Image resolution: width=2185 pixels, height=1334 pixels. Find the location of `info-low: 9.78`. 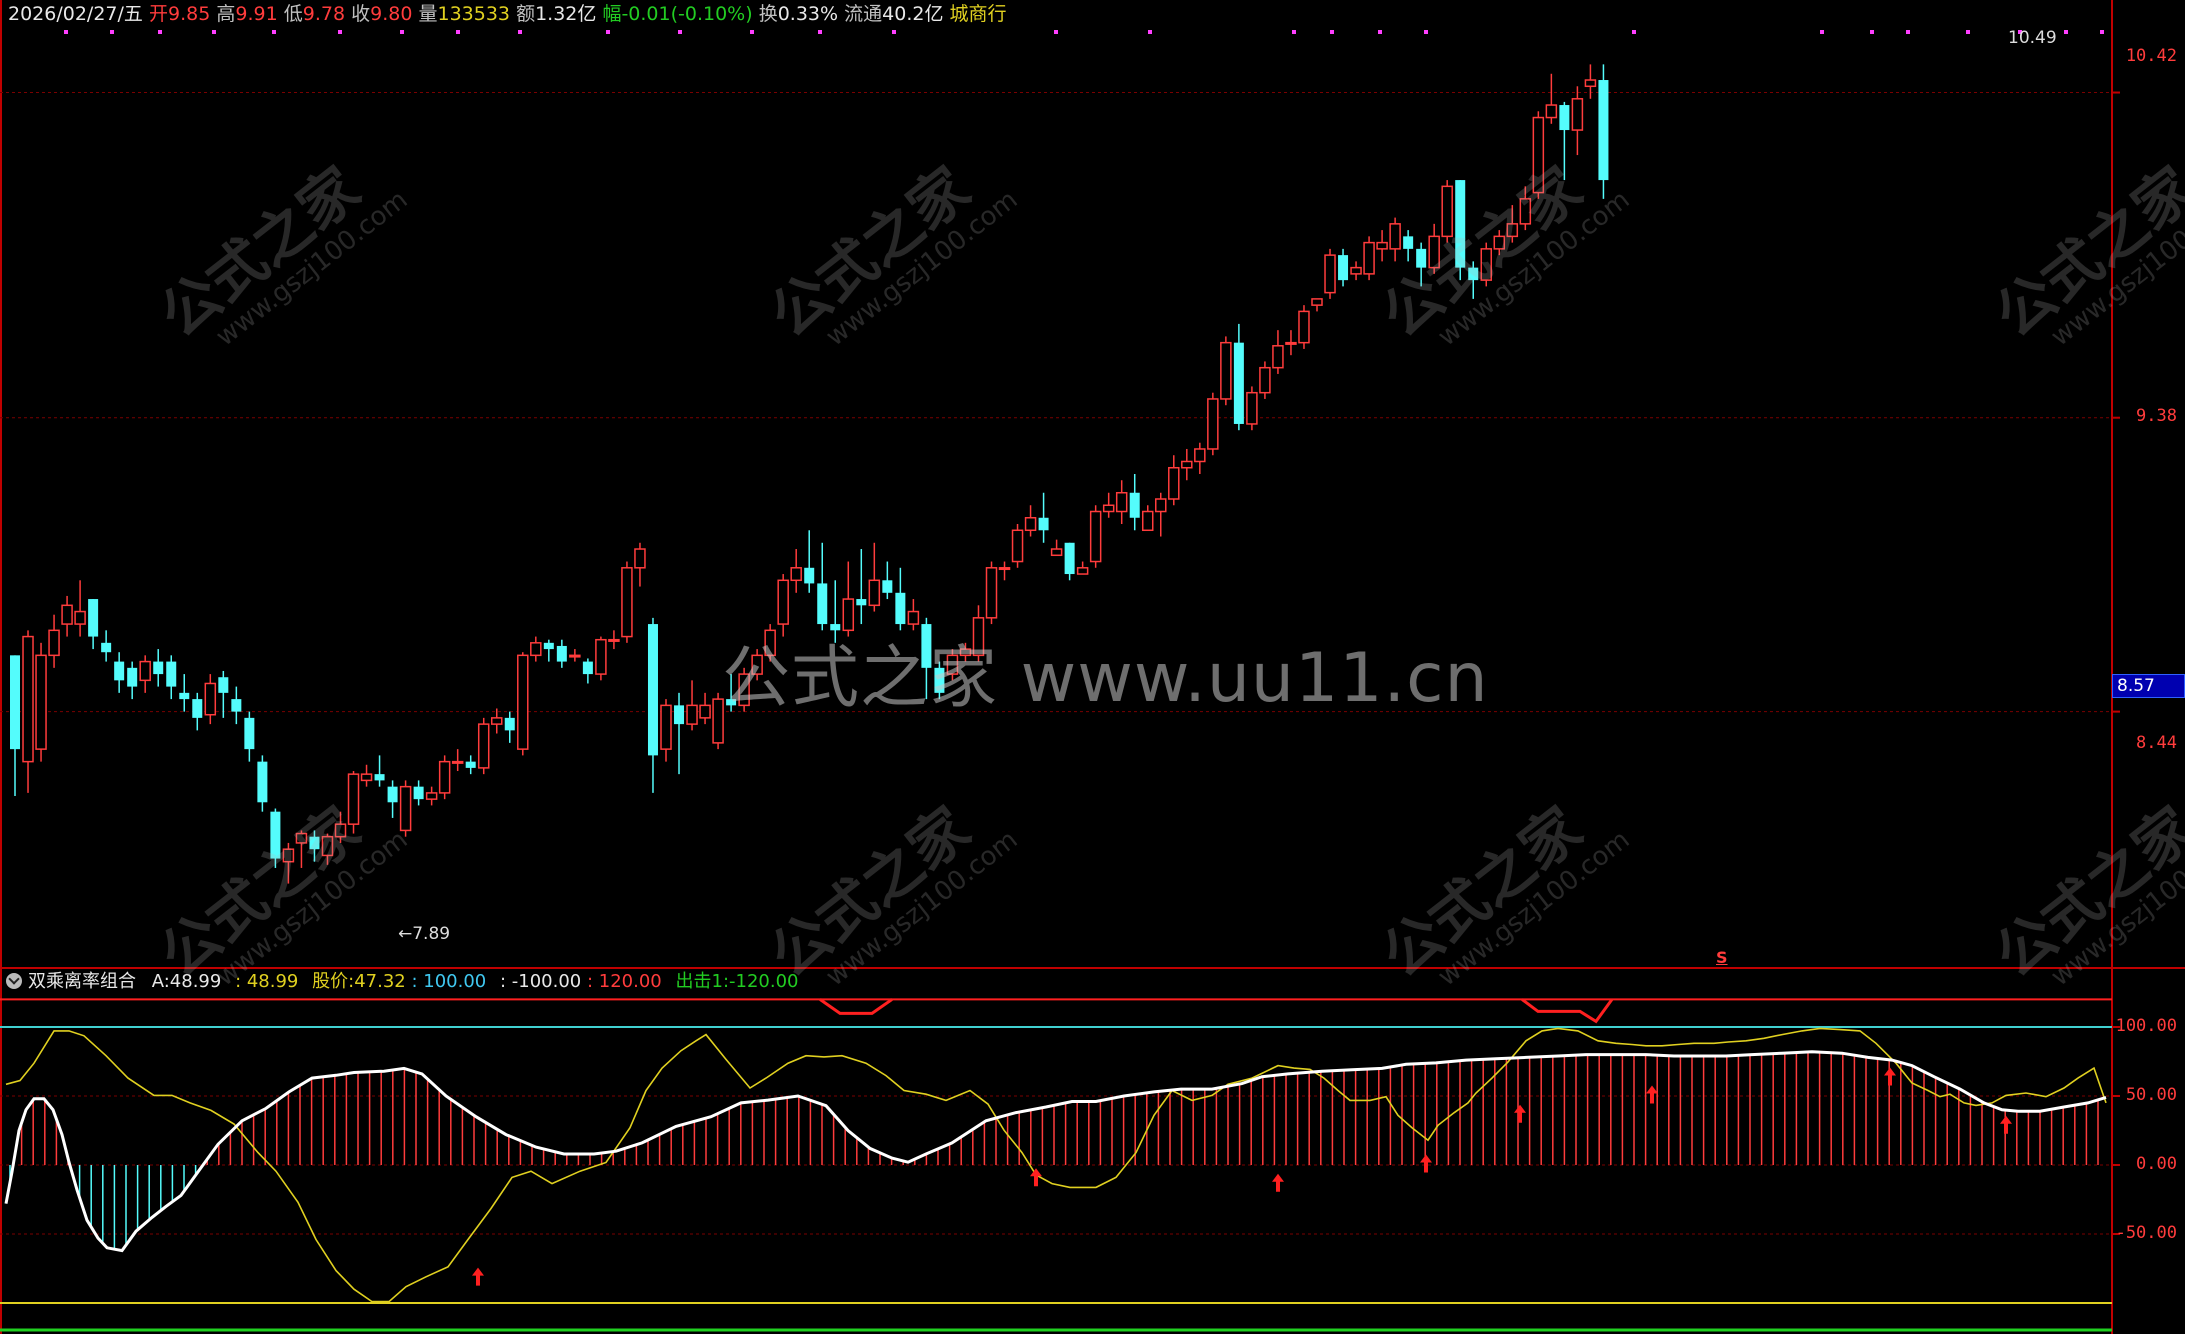

info-low: 9.78 is located at coordinates (324, 14).